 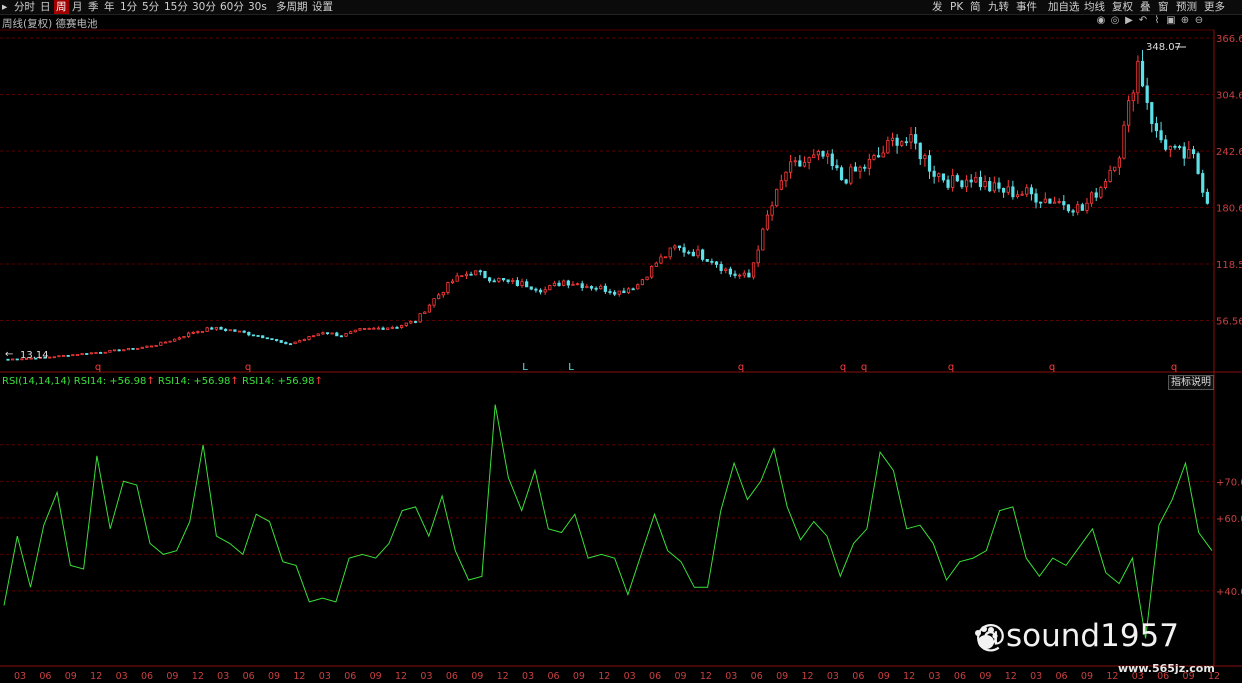 What do you see at coordinates (322, 7) in the screenshot?
I see `toolbar-item-13: 设置` at bounding box center [322, 7].